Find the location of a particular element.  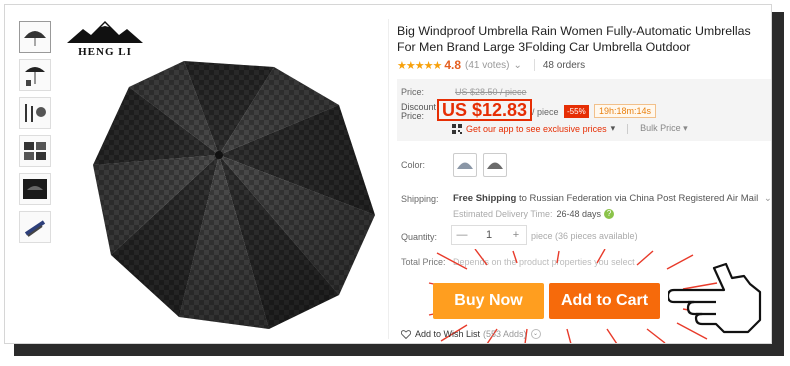

bulk-price-link: Bulk Price ▾ is located at coordinates (664, 128).